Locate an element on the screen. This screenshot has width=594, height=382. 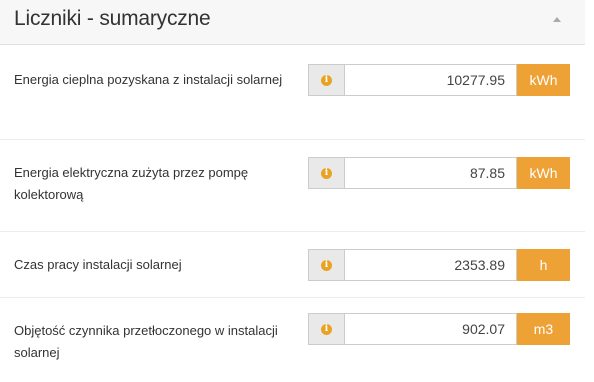
counter-value-pump-energy is located at coordinates (431, 173).